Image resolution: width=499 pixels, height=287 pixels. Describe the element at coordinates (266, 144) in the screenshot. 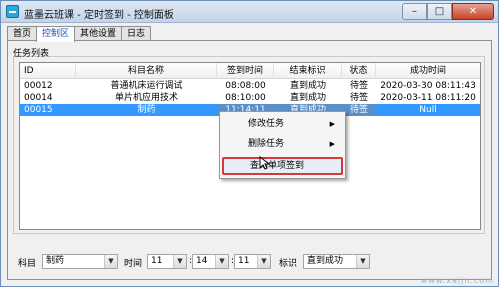

I see `menu-item-label: 删除任务` at that location.